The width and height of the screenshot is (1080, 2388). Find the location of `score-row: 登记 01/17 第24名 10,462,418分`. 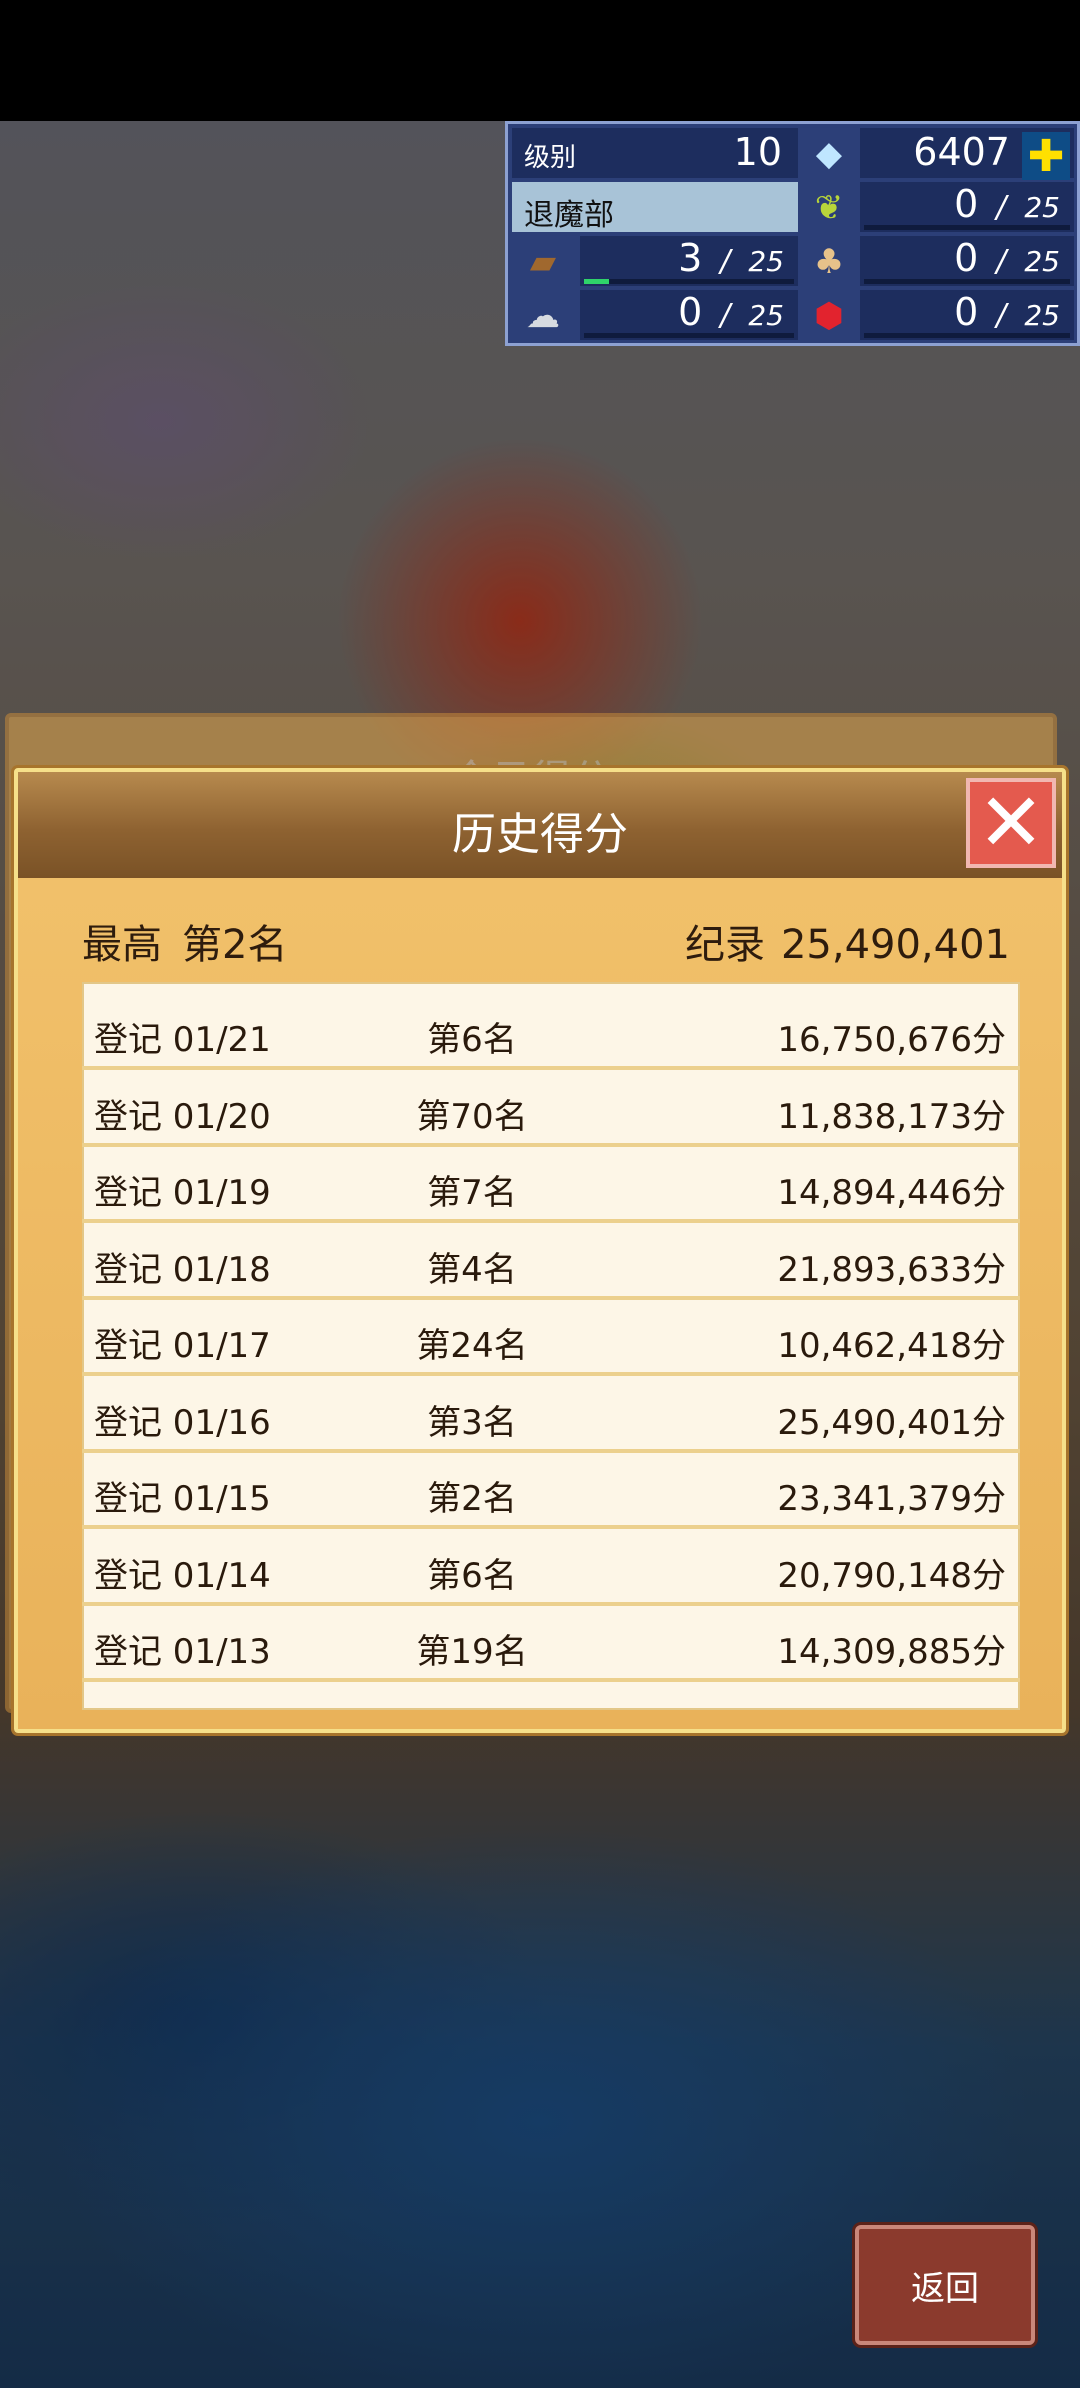

score-row: 登记 01/17 第24名 10,462,418分 is located at coordinates (551, 1339).